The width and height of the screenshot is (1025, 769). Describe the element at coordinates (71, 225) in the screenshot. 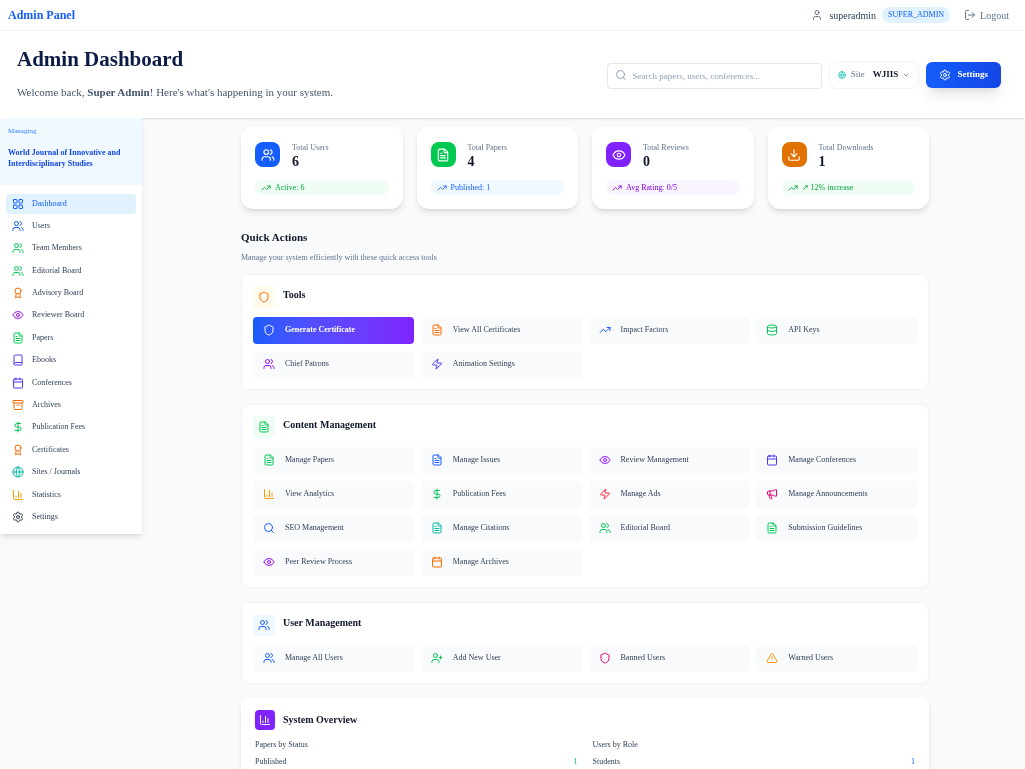

I see `sidebar-item: Users` at that location.